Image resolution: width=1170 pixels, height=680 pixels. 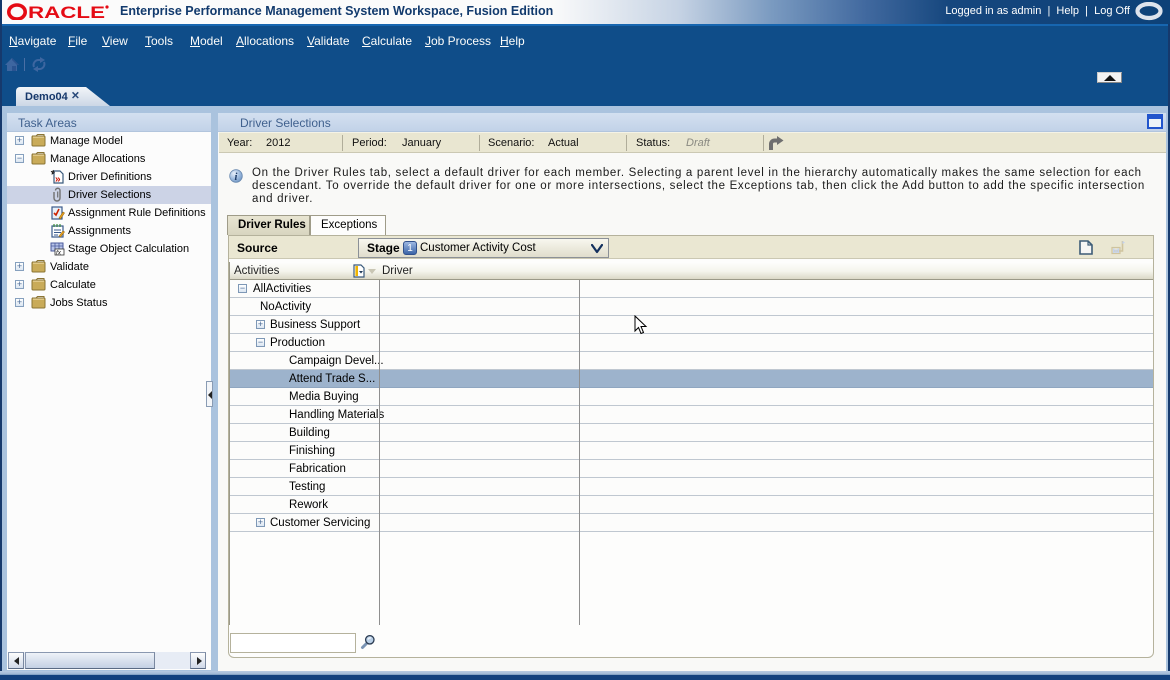 What do you see at coordinates (59, 253) in the screenshot?
I see `svg-text: fx` at bounding box center [59, 253].